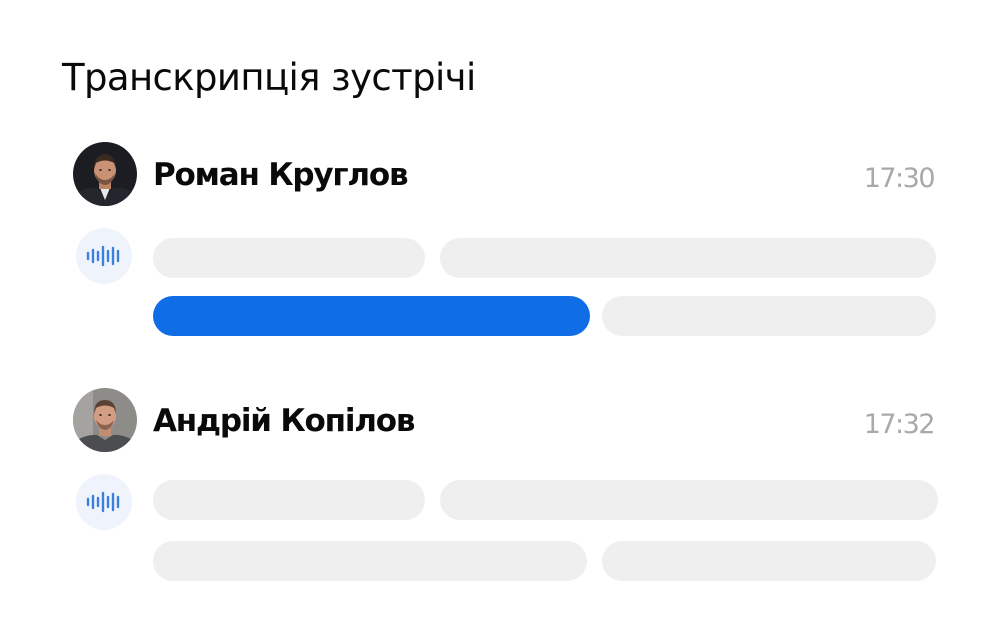  I want to click on speaker-name: Роман Круглов, so click(281, 175).